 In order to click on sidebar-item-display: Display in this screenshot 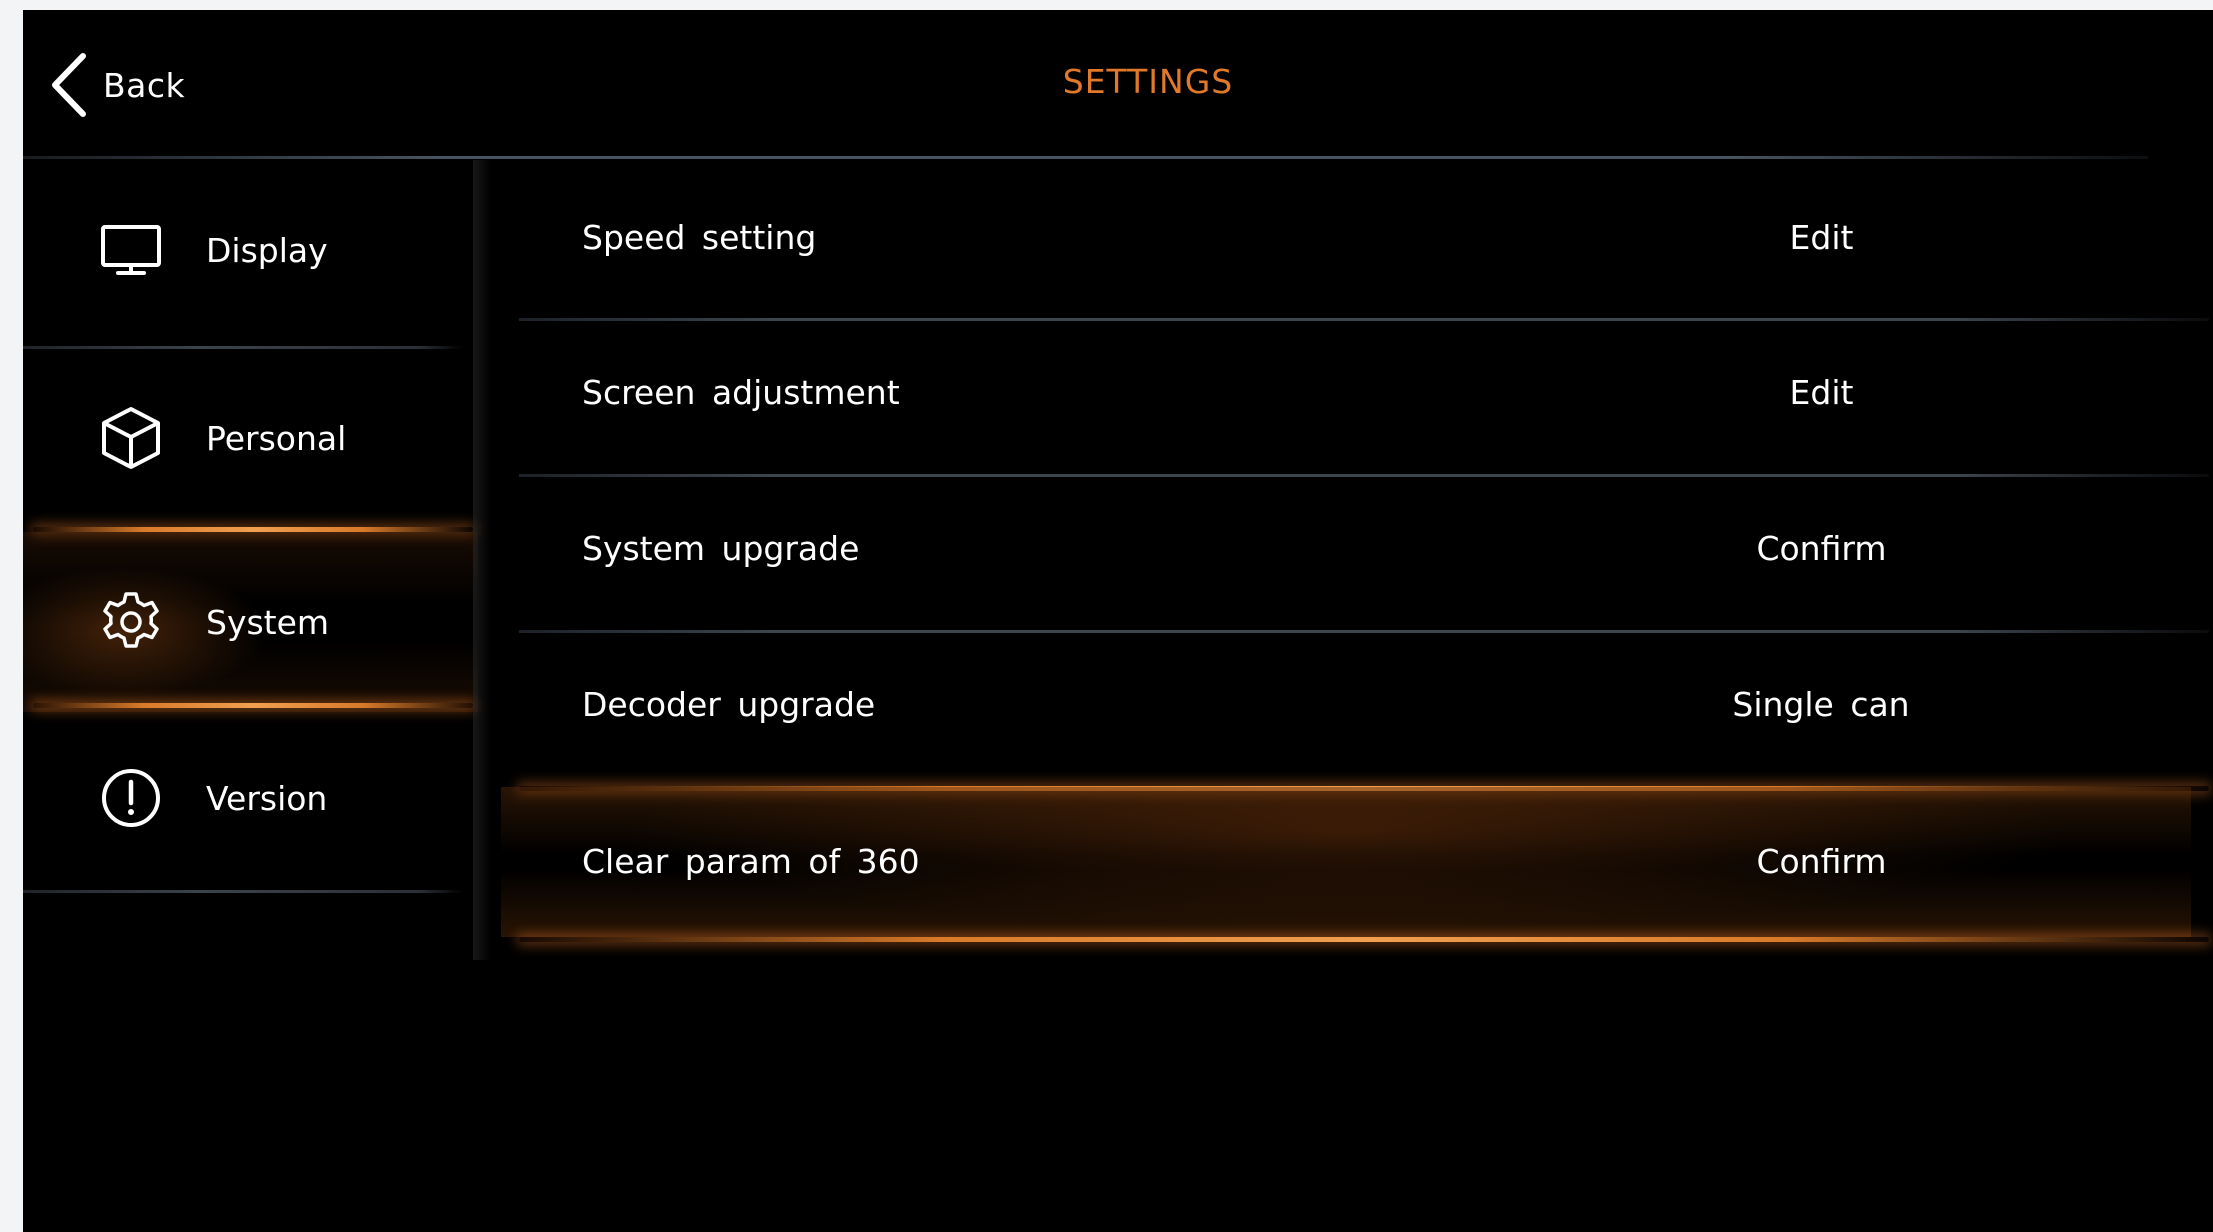, I will do `click(250, 250)`.